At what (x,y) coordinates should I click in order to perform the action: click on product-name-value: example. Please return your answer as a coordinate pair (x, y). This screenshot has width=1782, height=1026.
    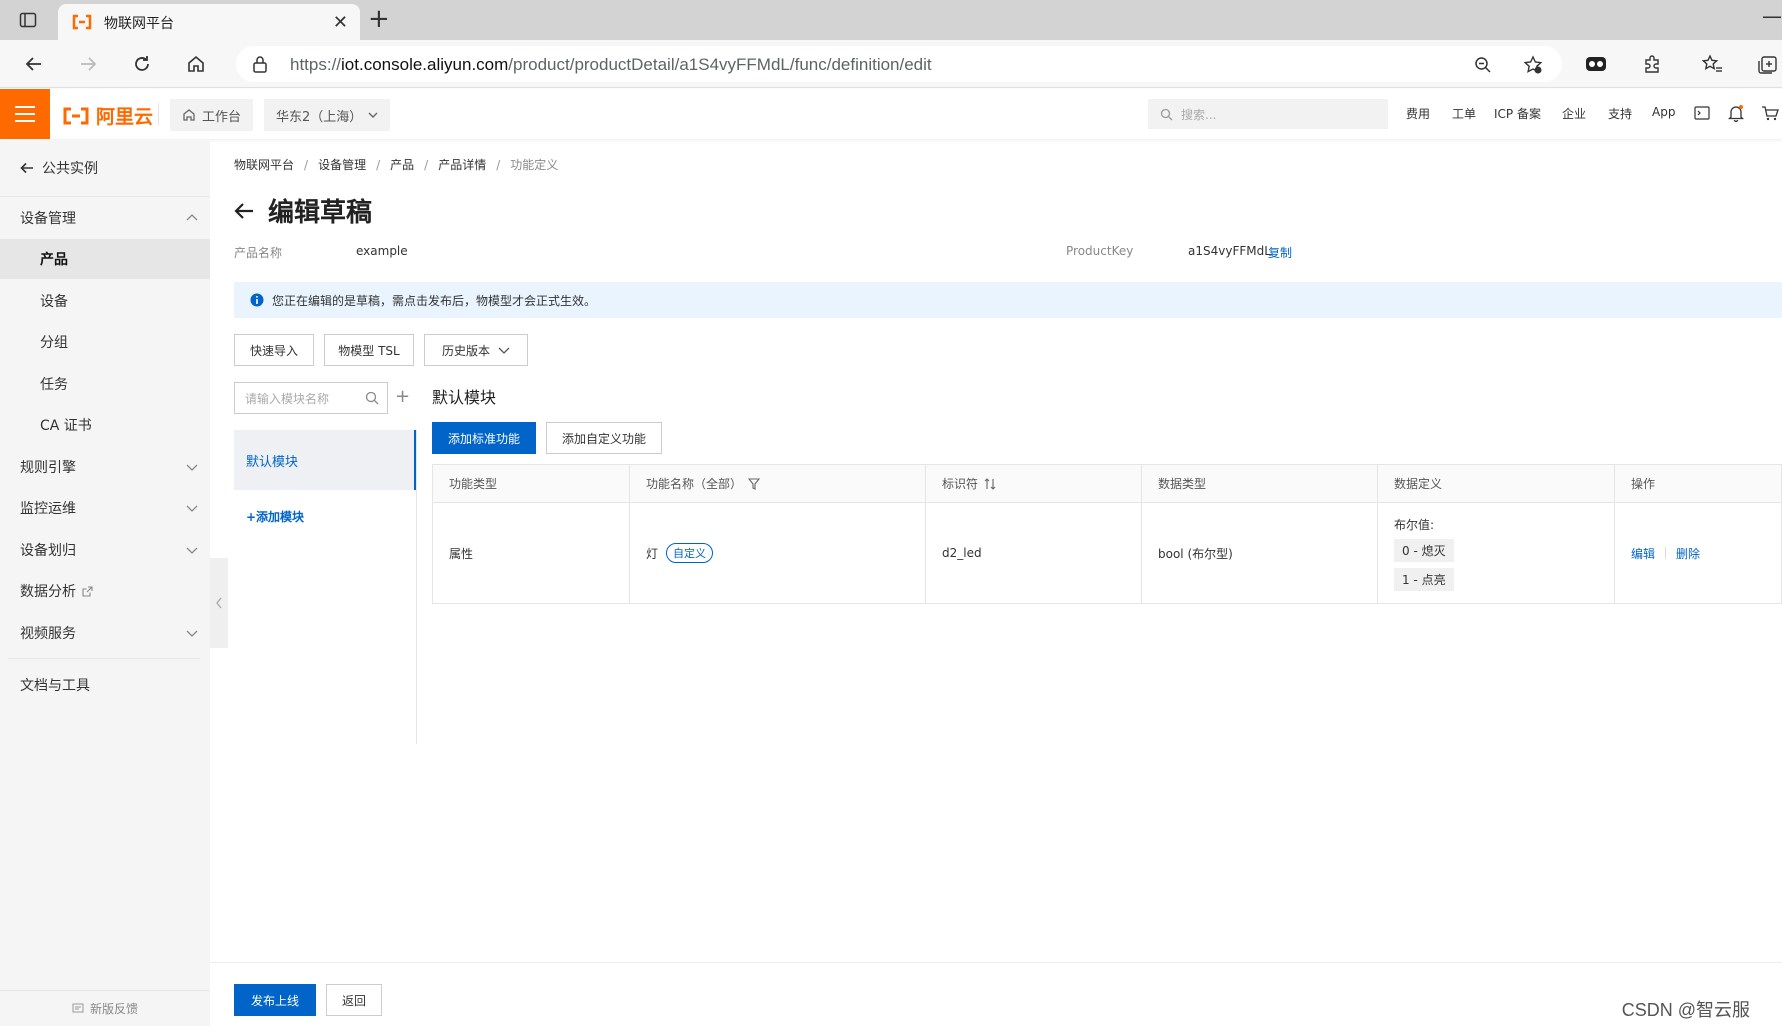
    Looking at the image, I should click on (382, 251).